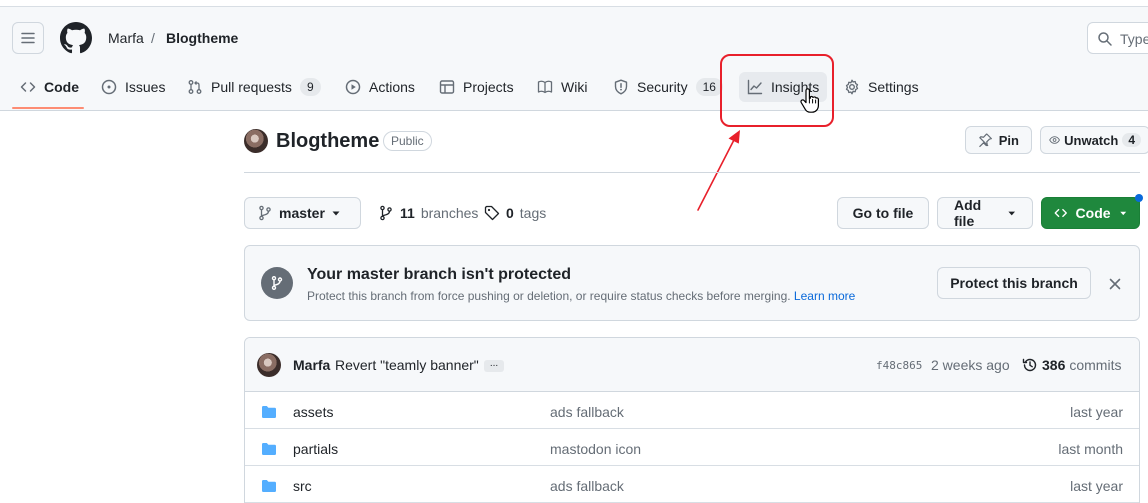  Describe the element at coordinates (809, 100) in the screenshot. I see `hand-cursor-icon` at that location.